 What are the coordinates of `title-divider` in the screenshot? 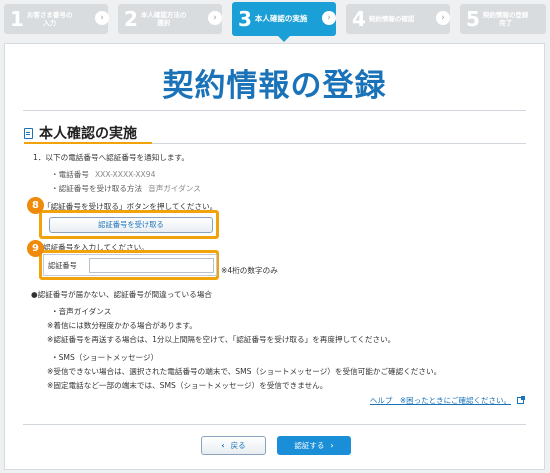 It's located at (274, 110).